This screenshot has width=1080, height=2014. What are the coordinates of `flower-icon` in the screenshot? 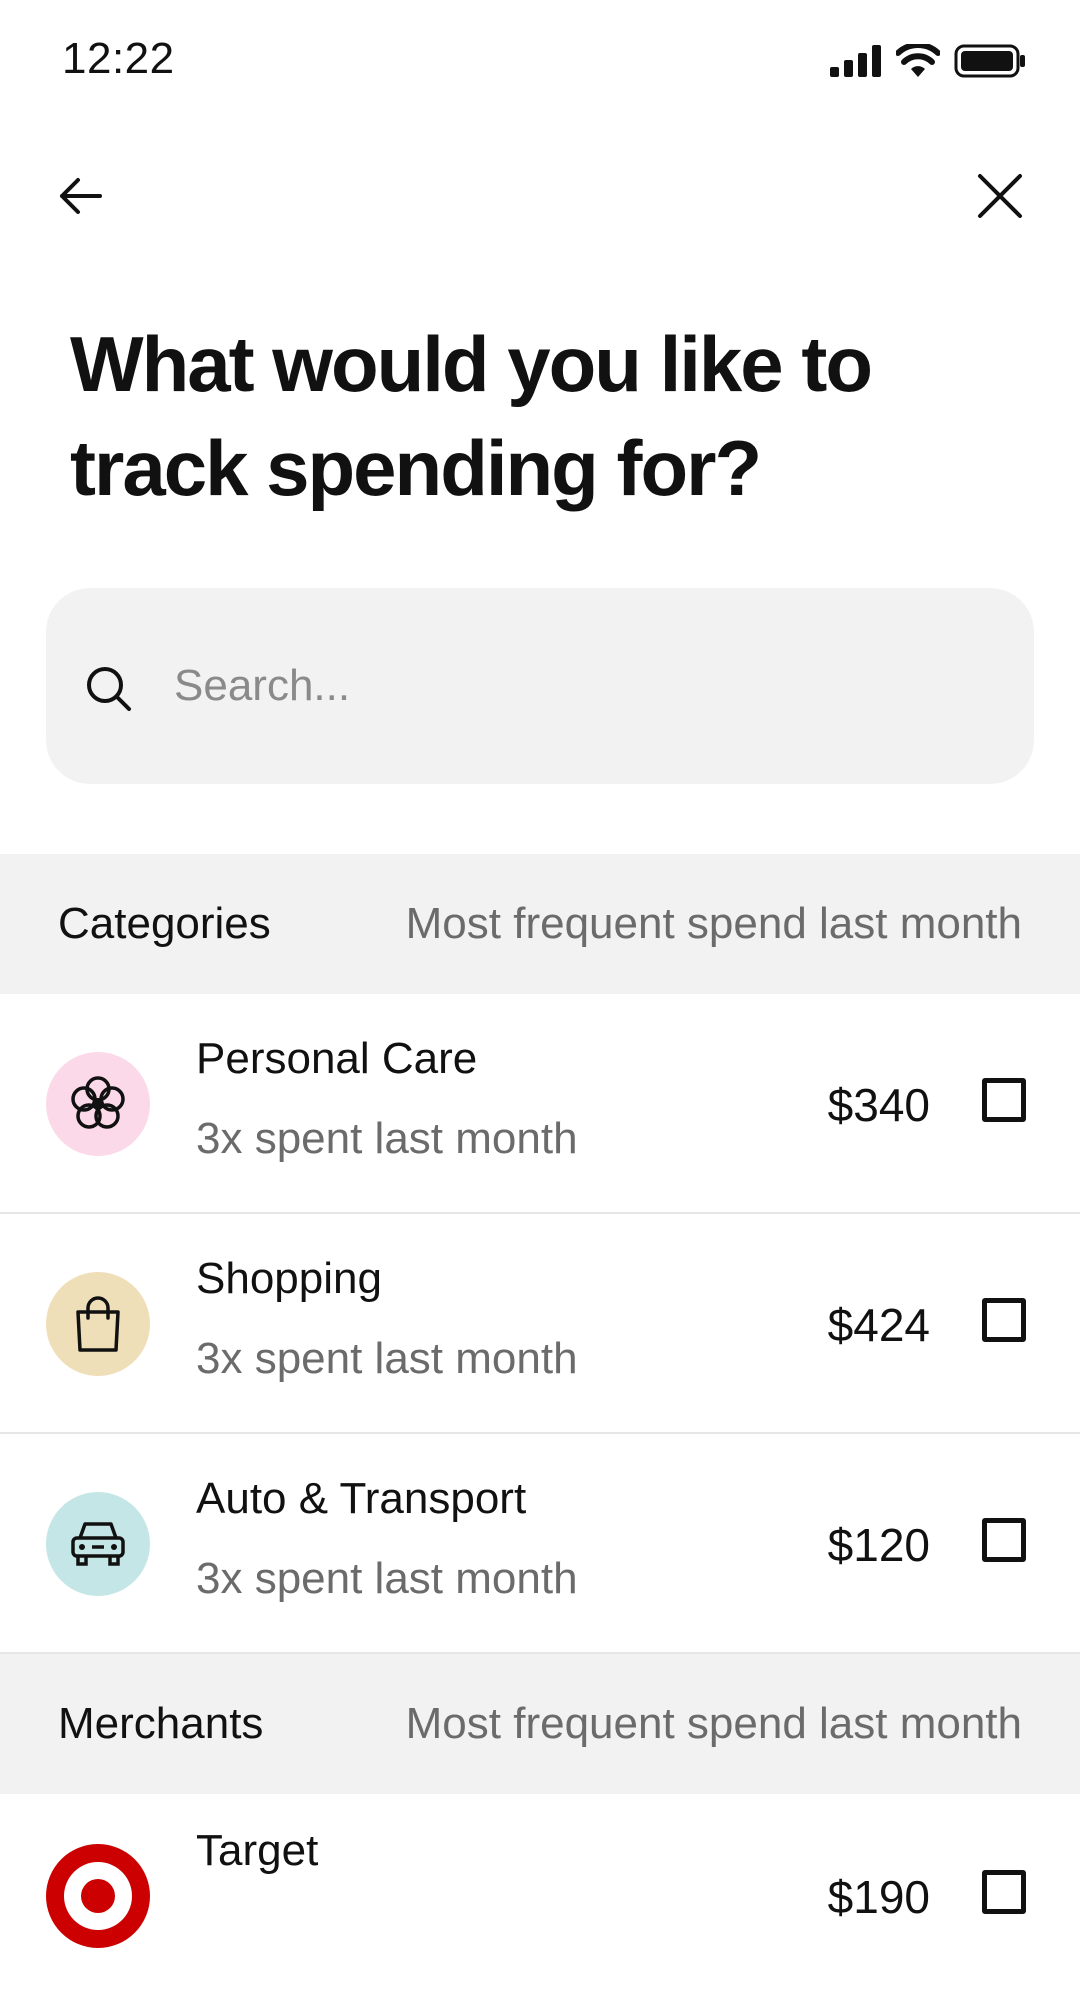 It's located at (98, 1102).